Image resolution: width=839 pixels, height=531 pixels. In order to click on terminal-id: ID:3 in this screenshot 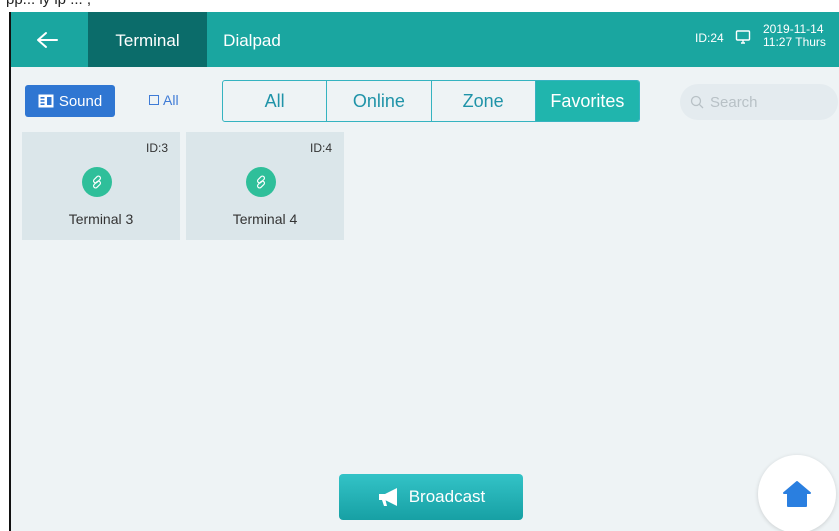, I will do `click(156, 148)`.